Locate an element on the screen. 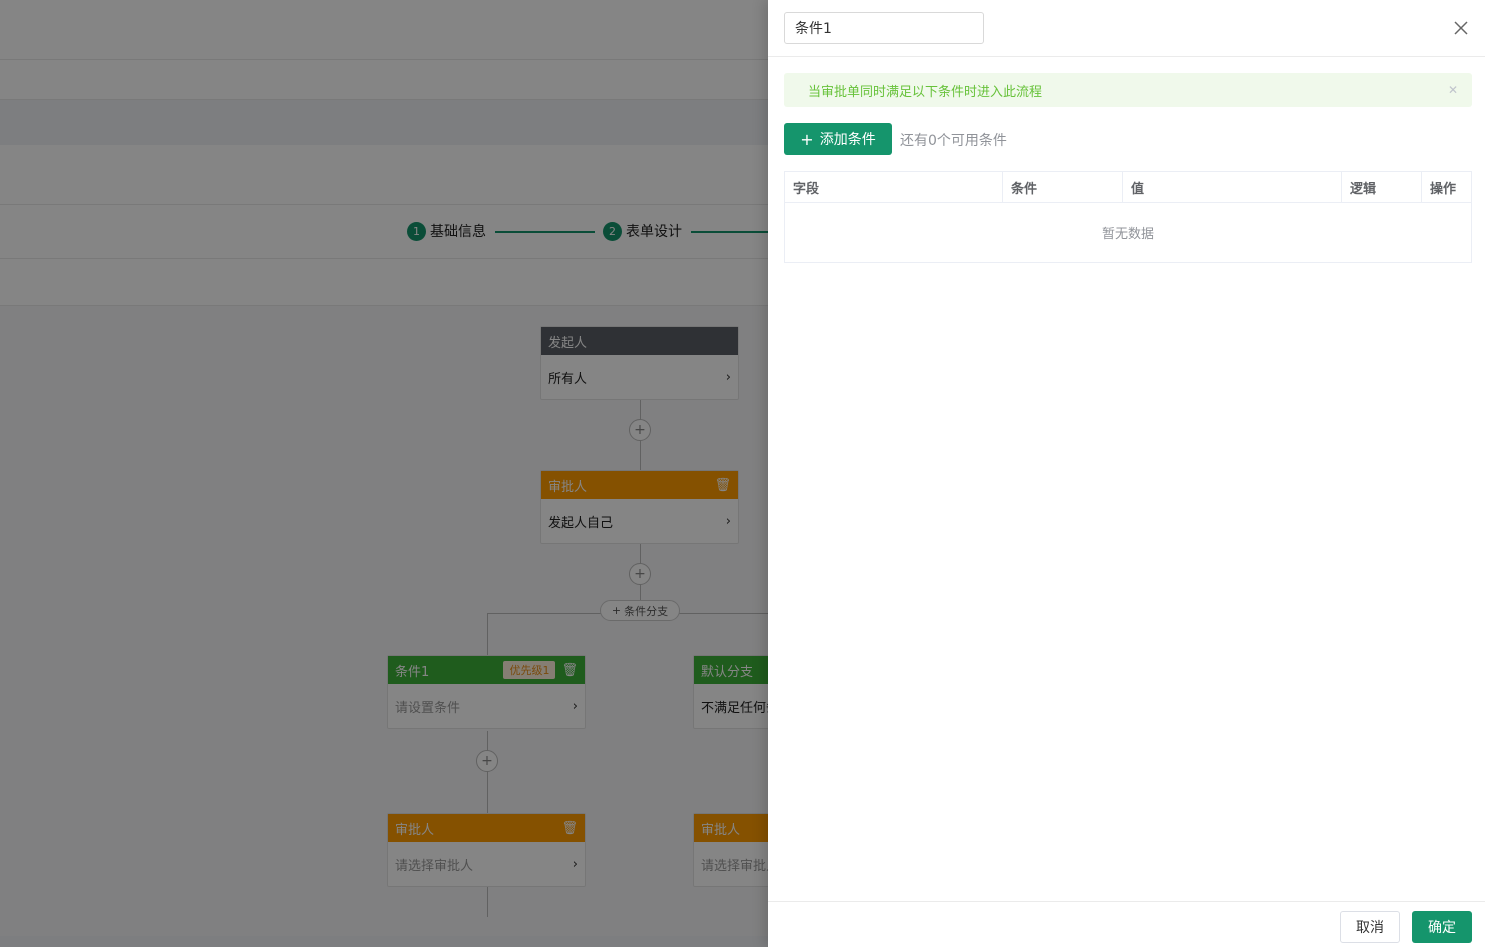 The height and width of the screenshot is (947, 1485). empty-state: 暂无数据 is located at coordinates (1127, 234).